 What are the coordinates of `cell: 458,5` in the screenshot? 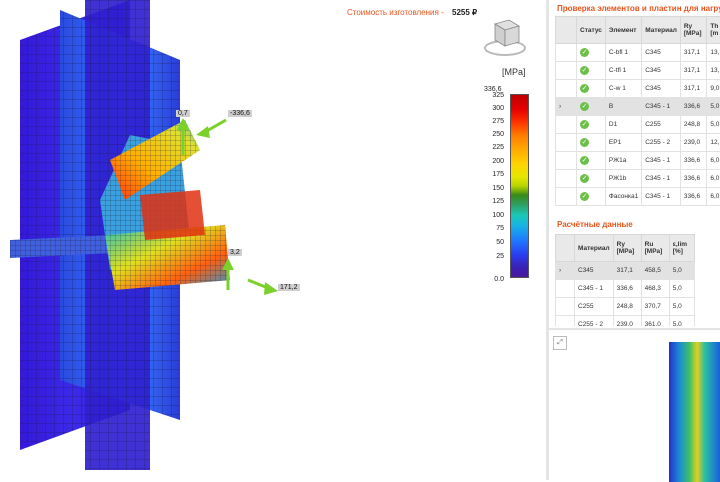 It's located at (655, 271).